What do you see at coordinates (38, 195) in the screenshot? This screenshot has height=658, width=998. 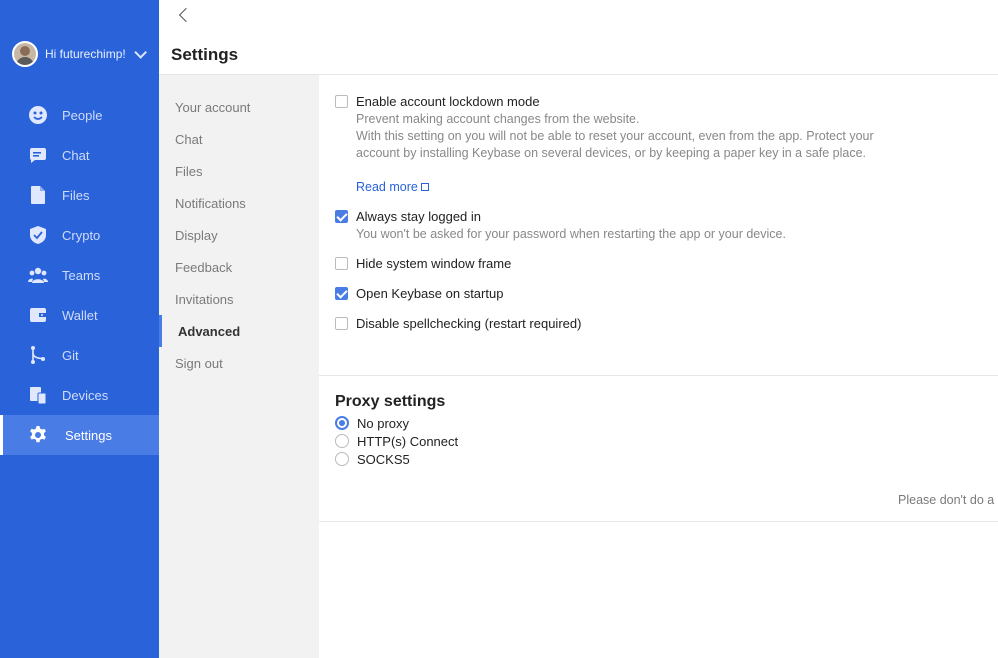 I see `files-icon` at bounding box center [38, 195].